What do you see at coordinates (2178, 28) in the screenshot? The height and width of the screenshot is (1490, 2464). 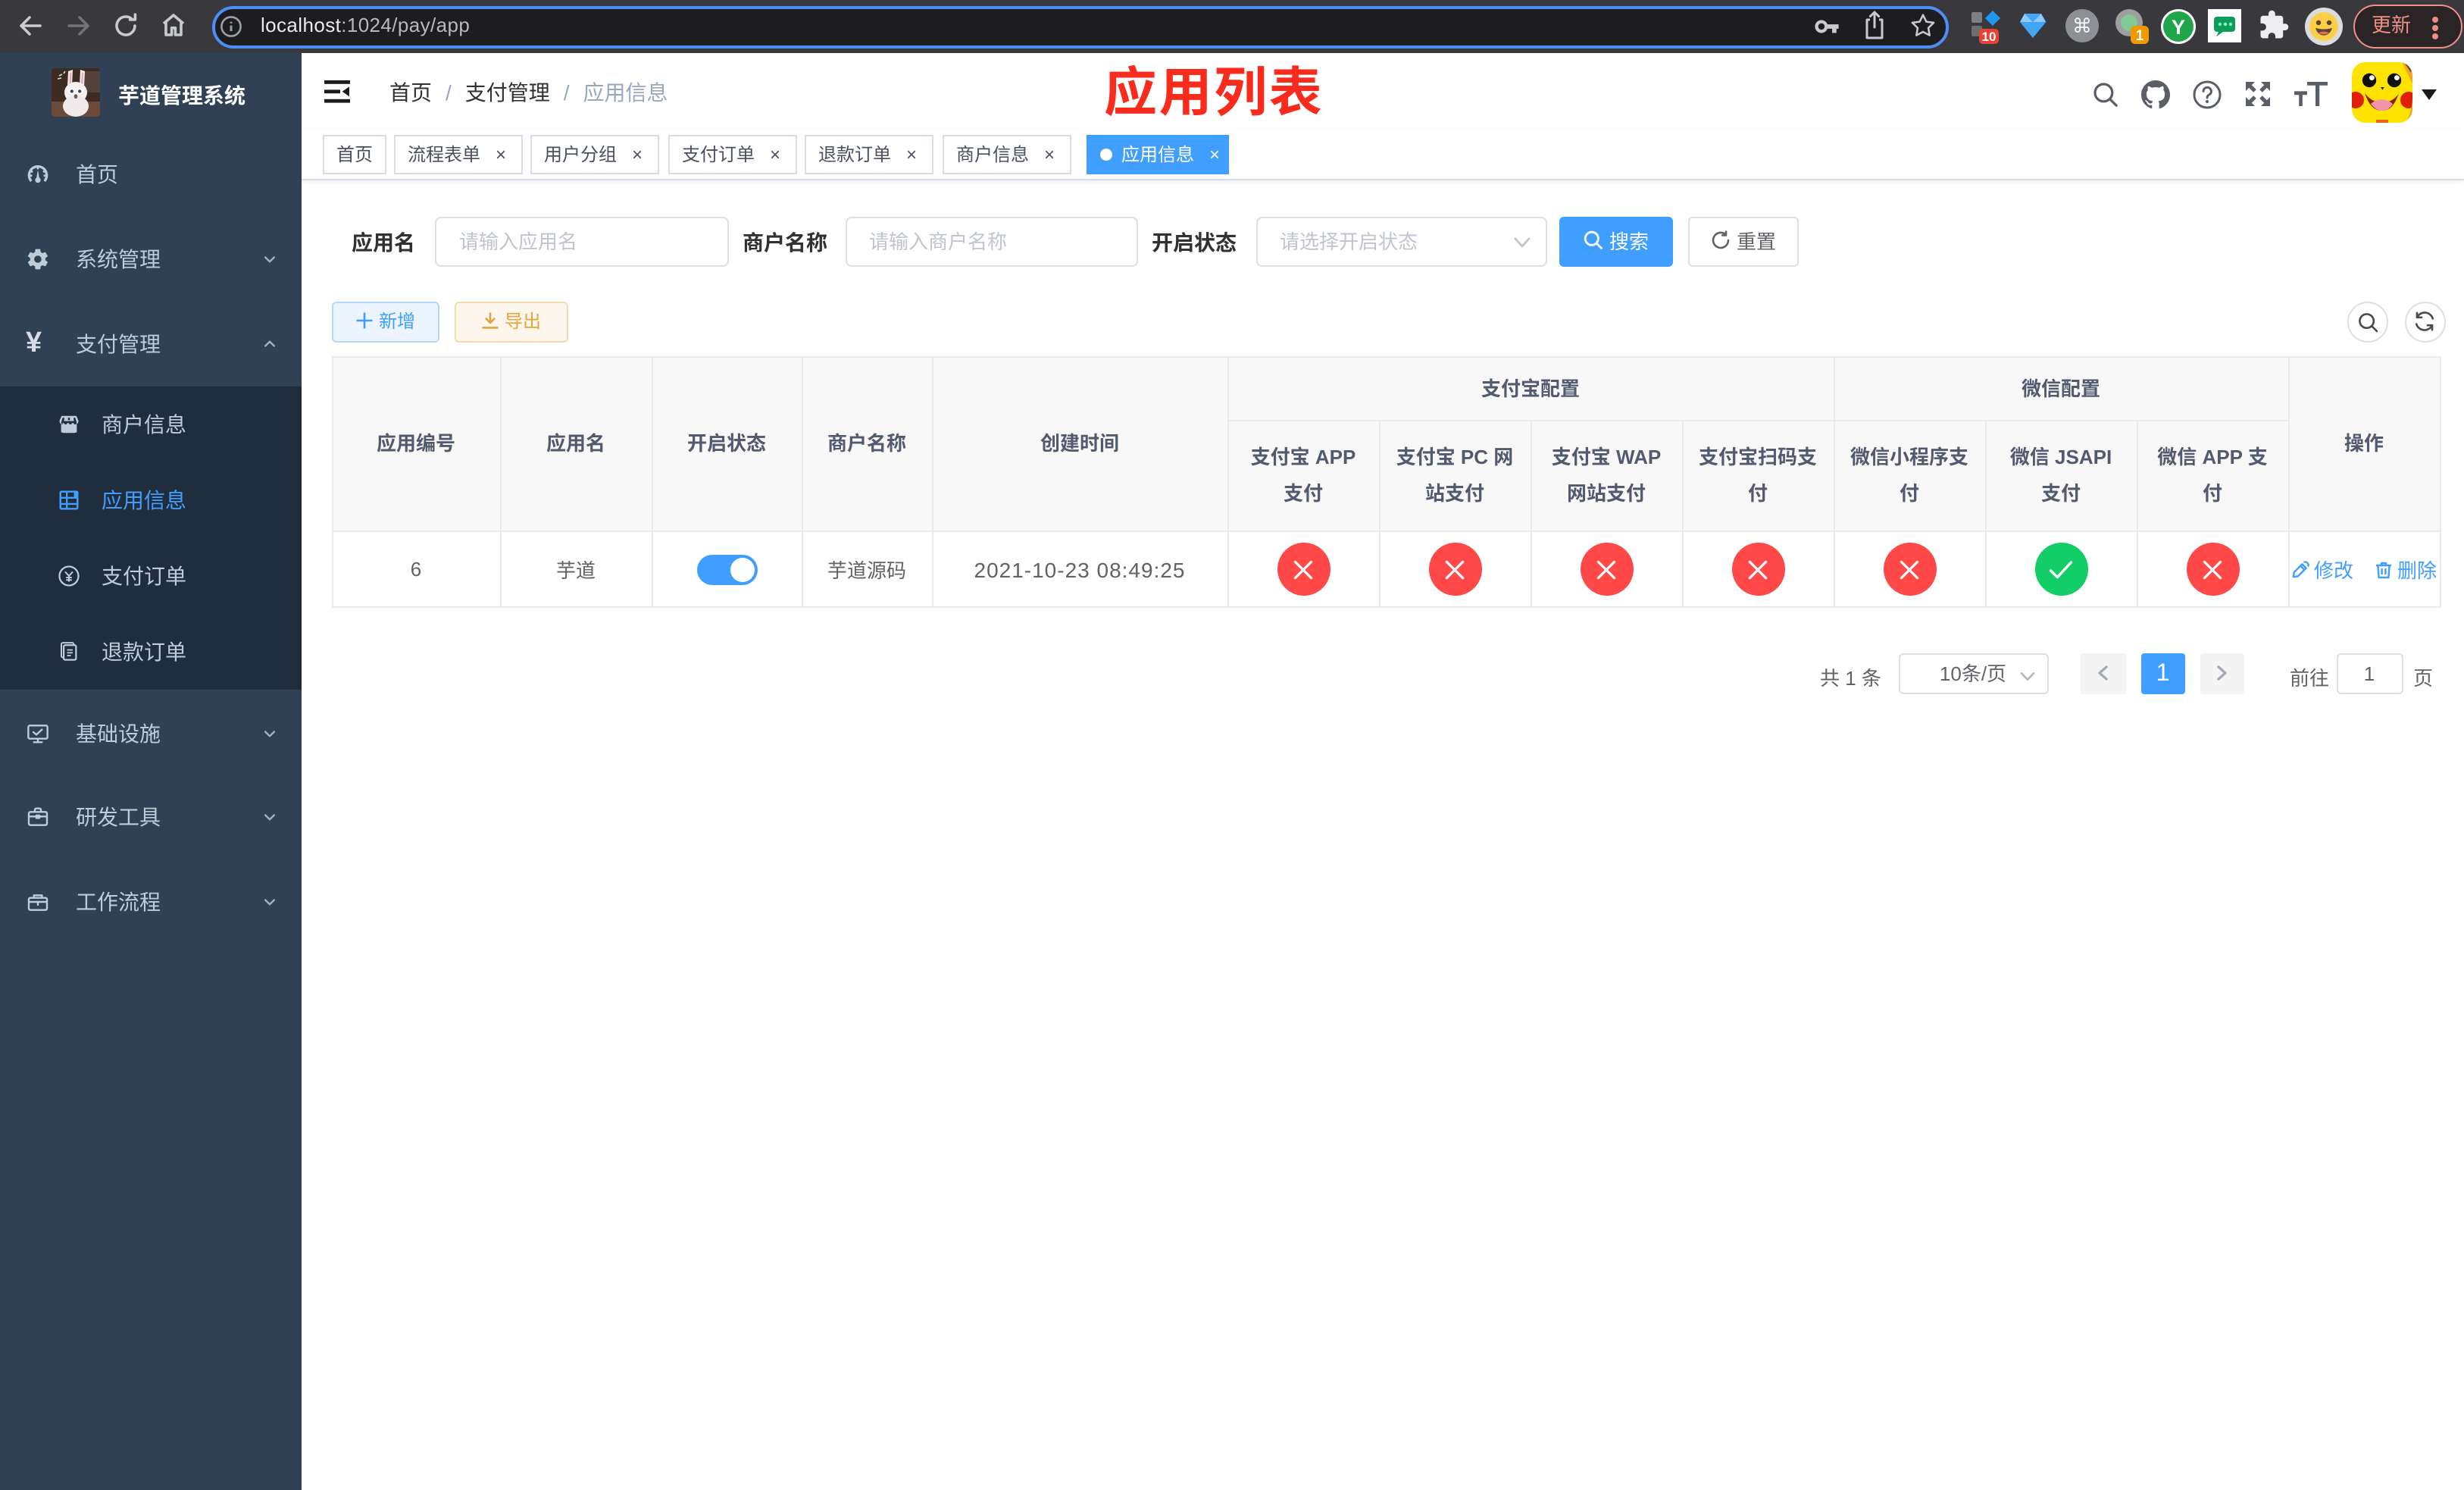 I see `svg-text: Y` at bounding box center [2178, 28].